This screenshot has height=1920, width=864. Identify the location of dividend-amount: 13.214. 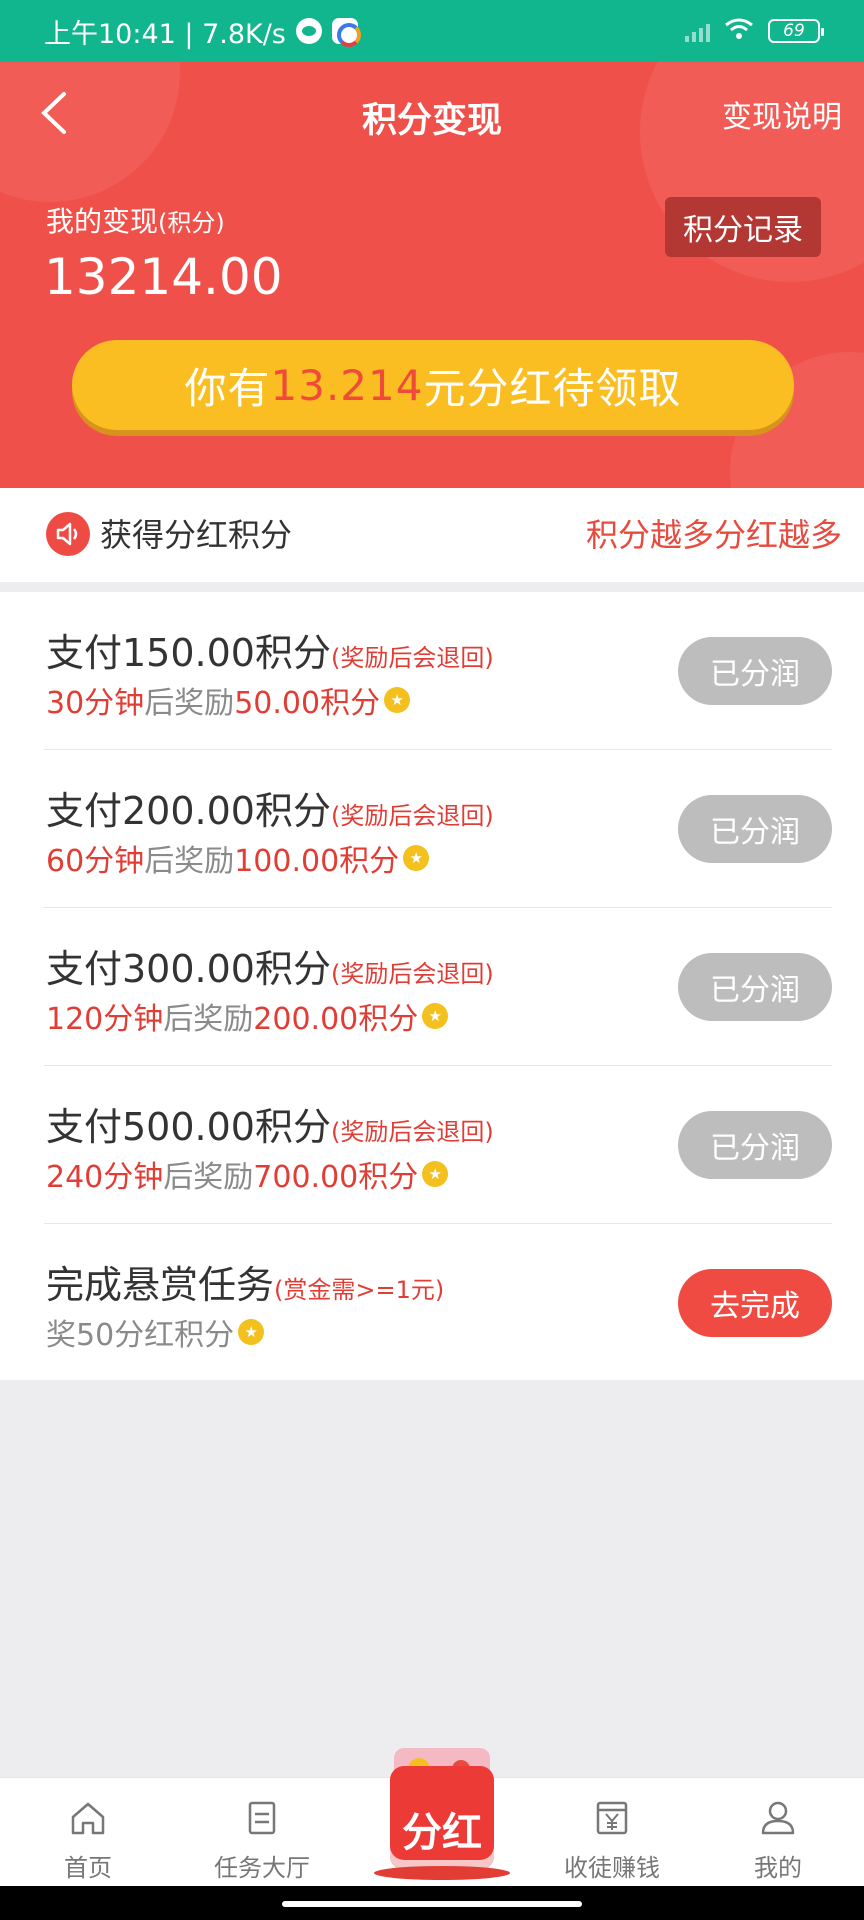
(347, 385).